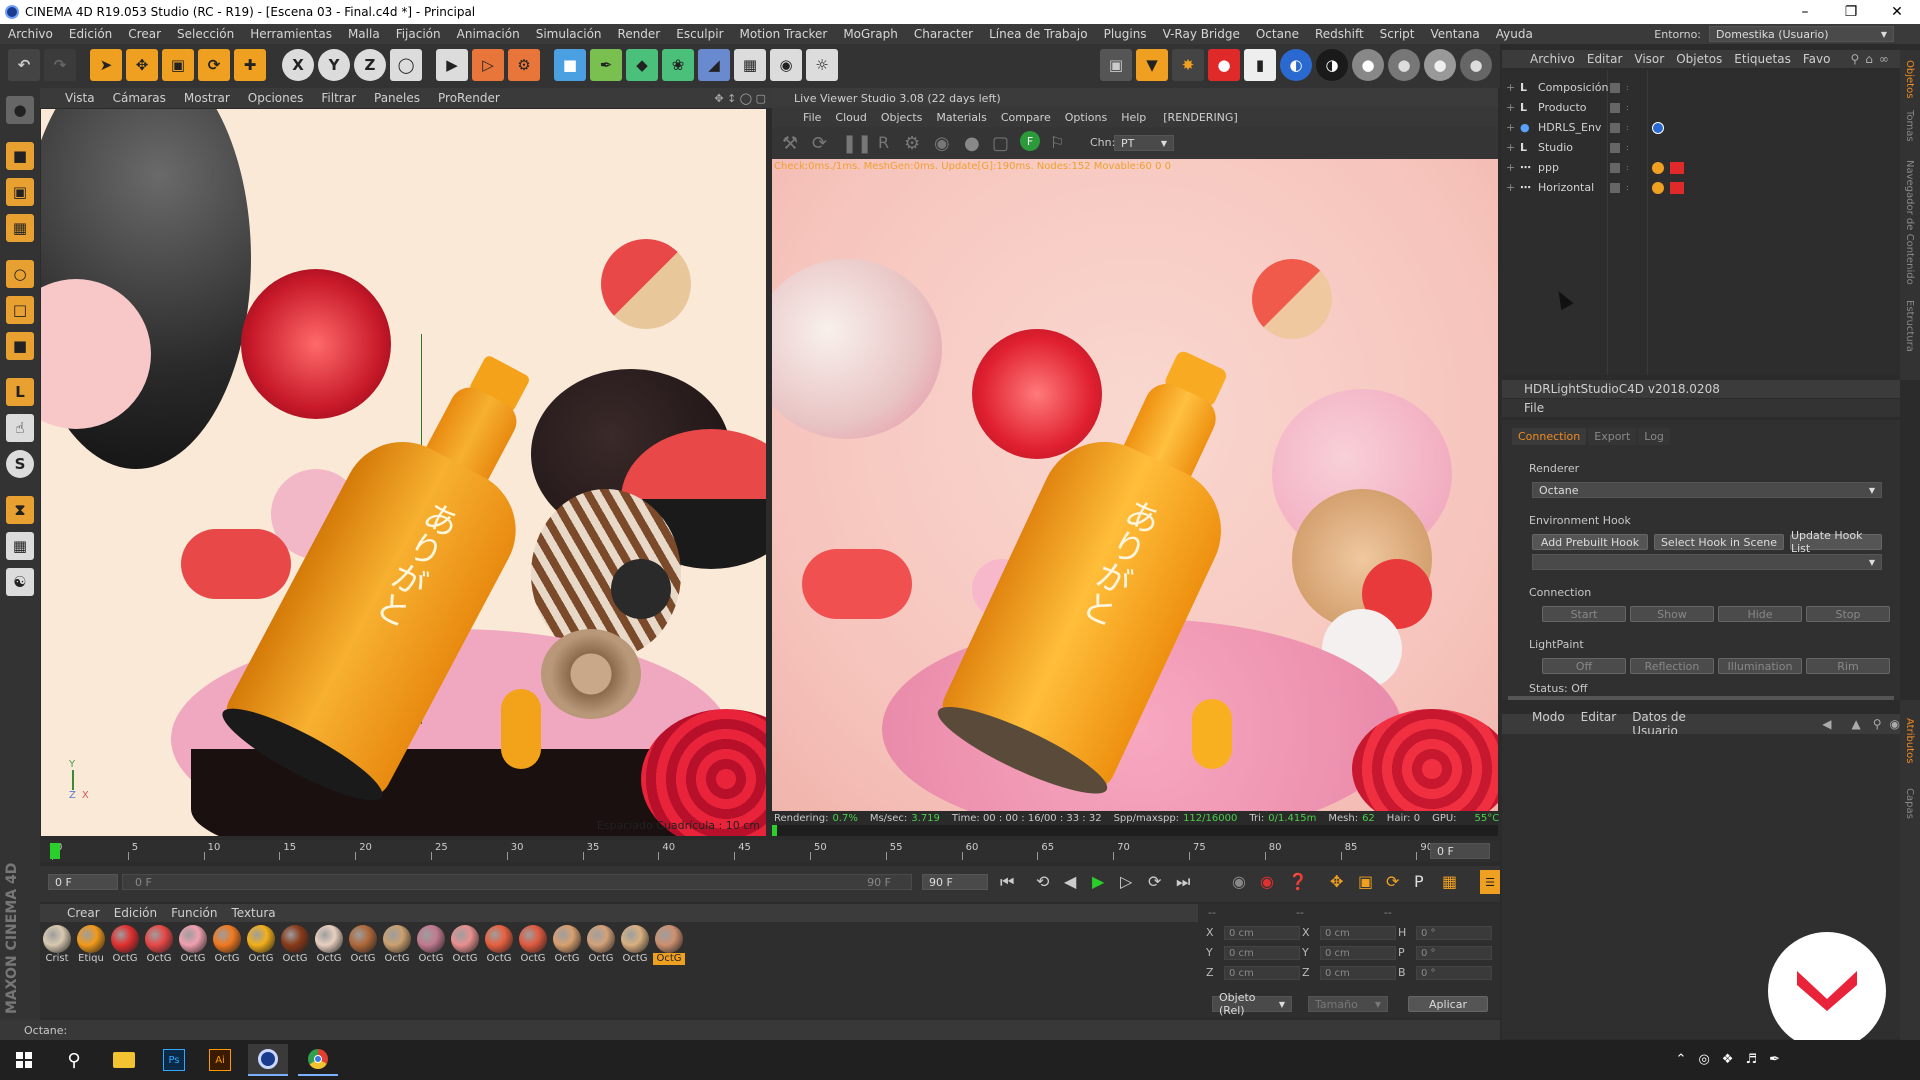 This screenshot has height=1080, width=1920. Describe the element at coordinates (1514, 34) in the screenshot. I see `menu-item-21: Ayuda` at that location.